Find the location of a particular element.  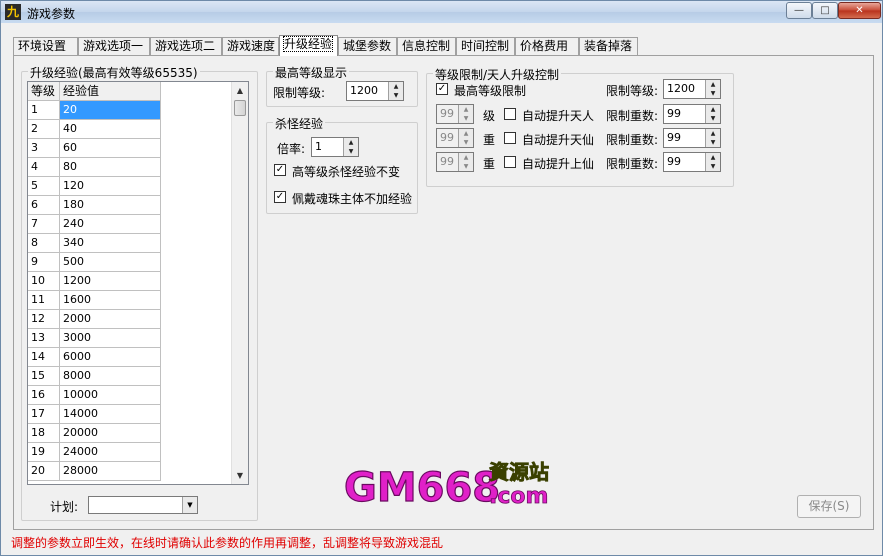

exp-cell: 6000 is located at coordinates (110, 357).